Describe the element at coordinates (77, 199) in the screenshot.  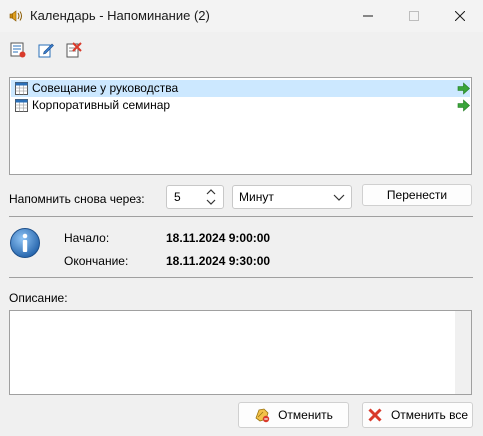
I see `snooze-label: Напомнить снова через:` at that location.